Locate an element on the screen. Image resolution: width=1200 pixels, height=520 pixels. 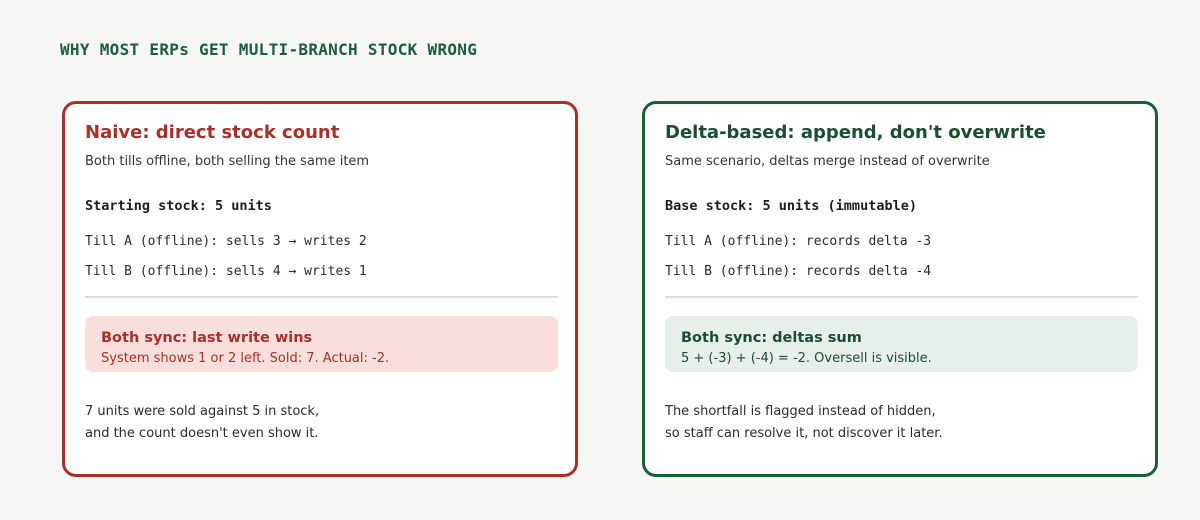
naive-result-title: Both sync: last write wins is located at coordinates (207, 338).